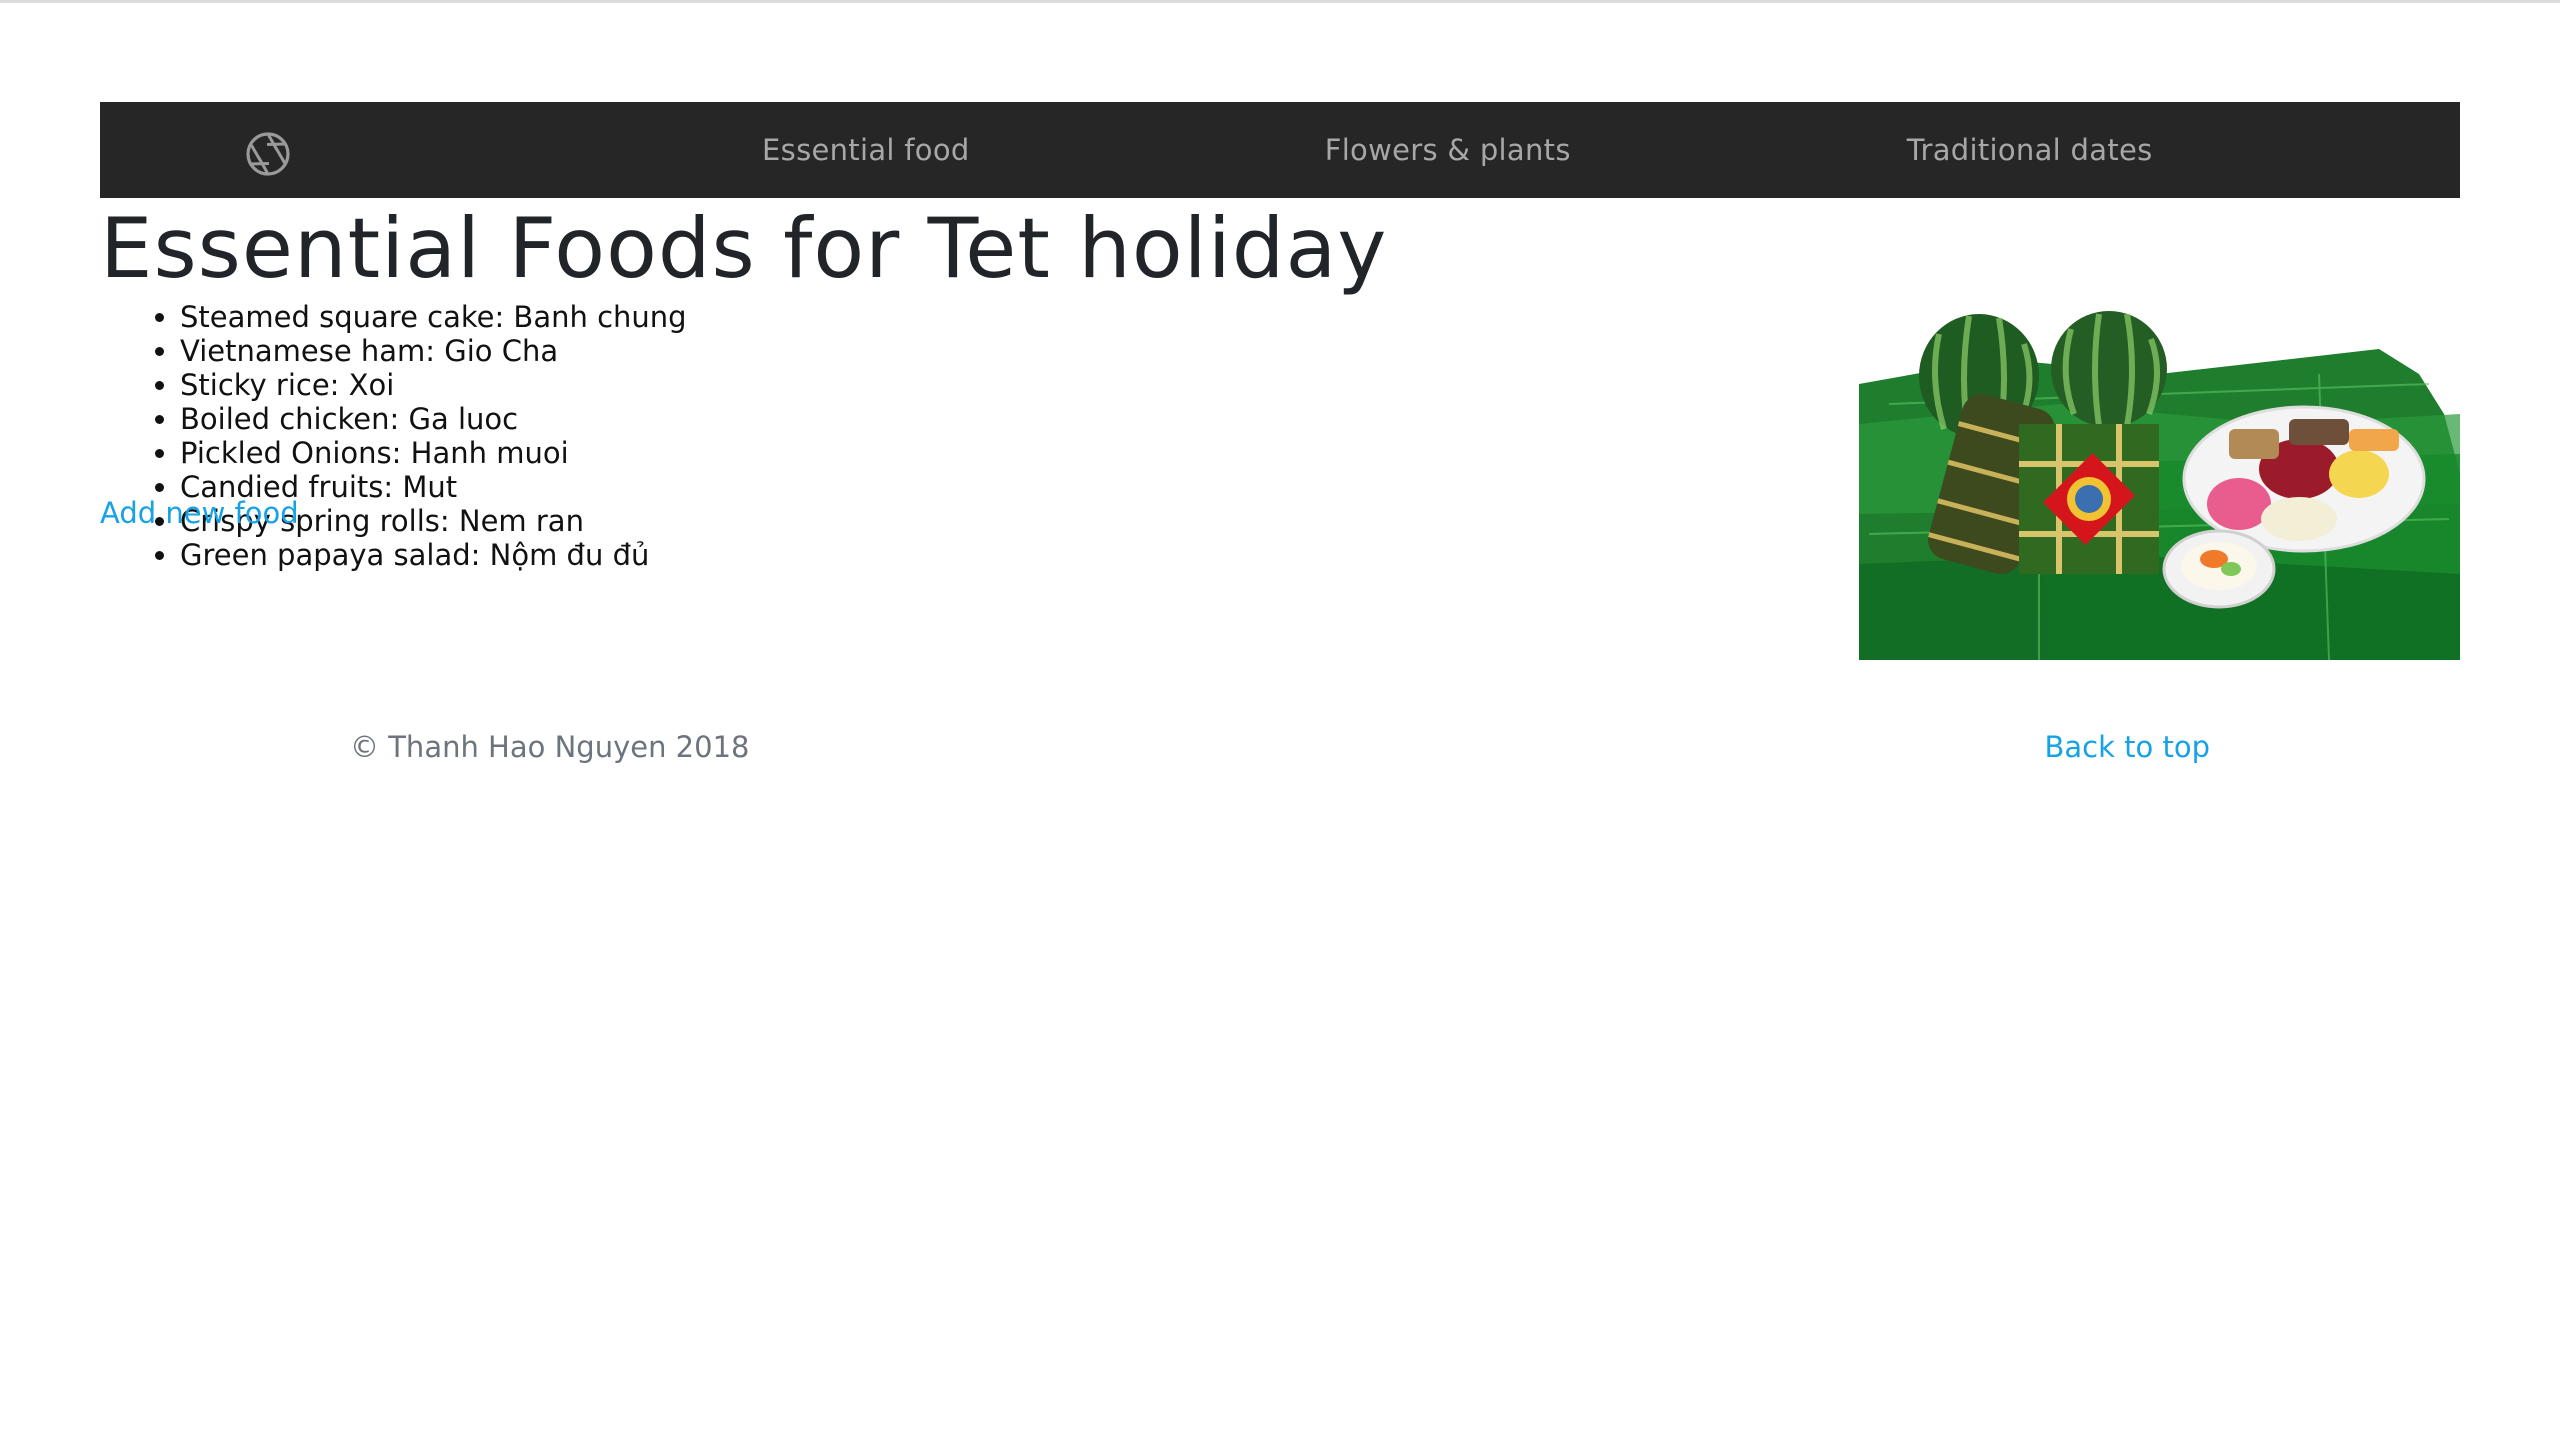  I want to click on list-item: Vietnamese ham: Gio Cha, so click(433, 351).